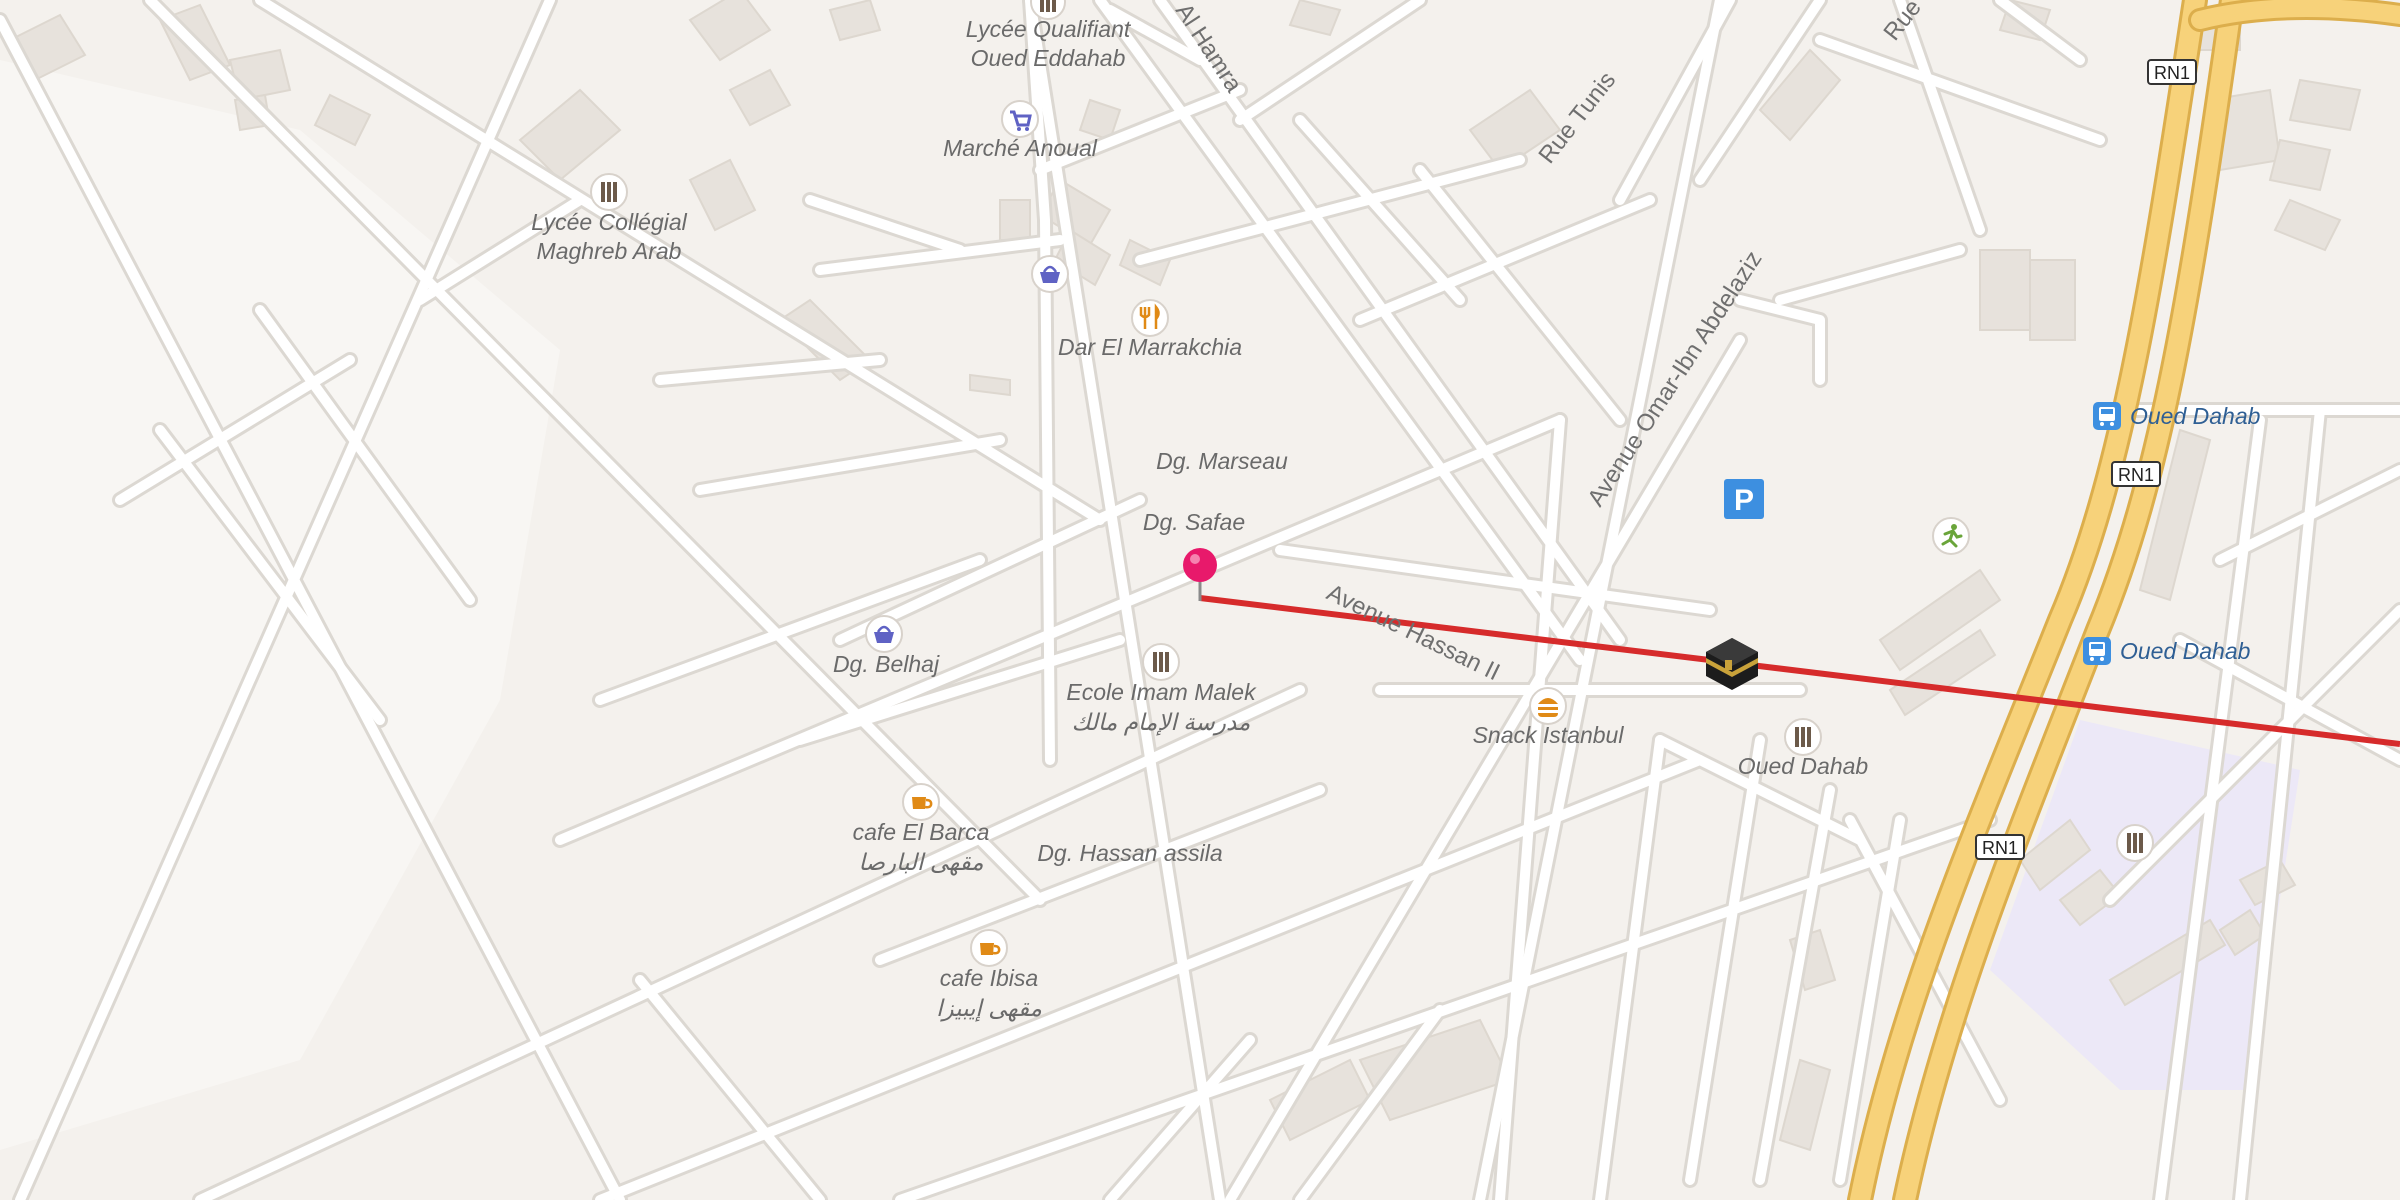  I want to click on poi-label: Oued Dahab, so click(1803, 766).